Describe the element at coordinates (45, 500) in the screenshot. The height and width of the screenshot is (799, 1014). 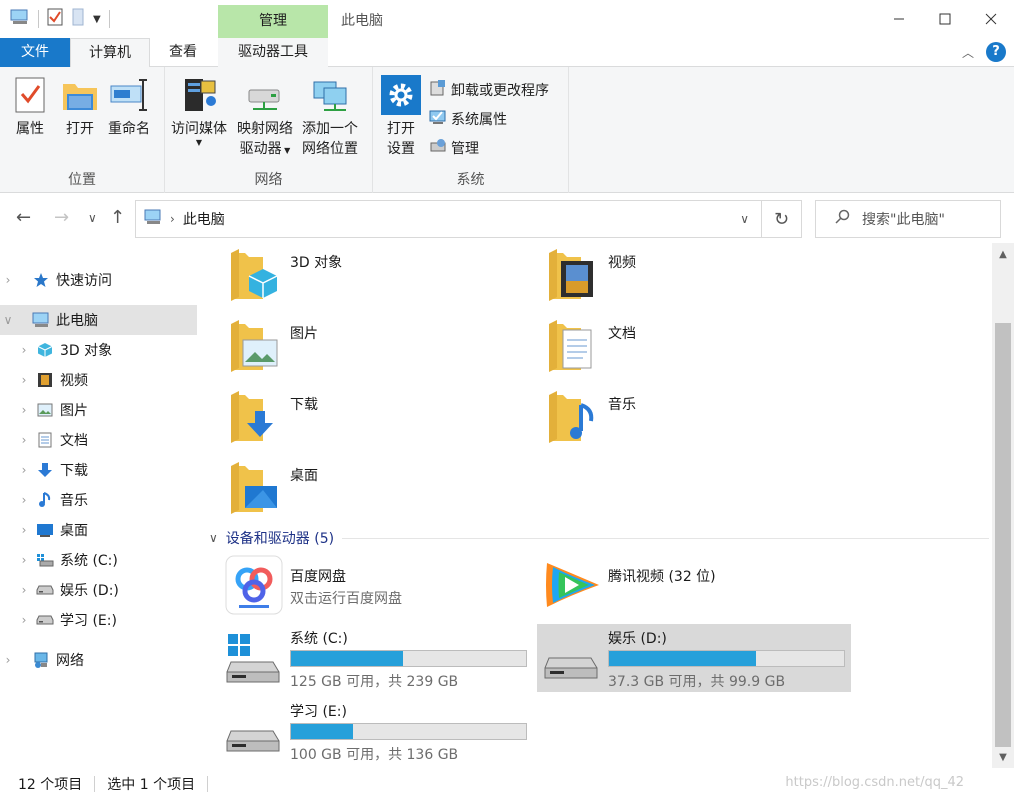
I see `music-note-icon` at that location.